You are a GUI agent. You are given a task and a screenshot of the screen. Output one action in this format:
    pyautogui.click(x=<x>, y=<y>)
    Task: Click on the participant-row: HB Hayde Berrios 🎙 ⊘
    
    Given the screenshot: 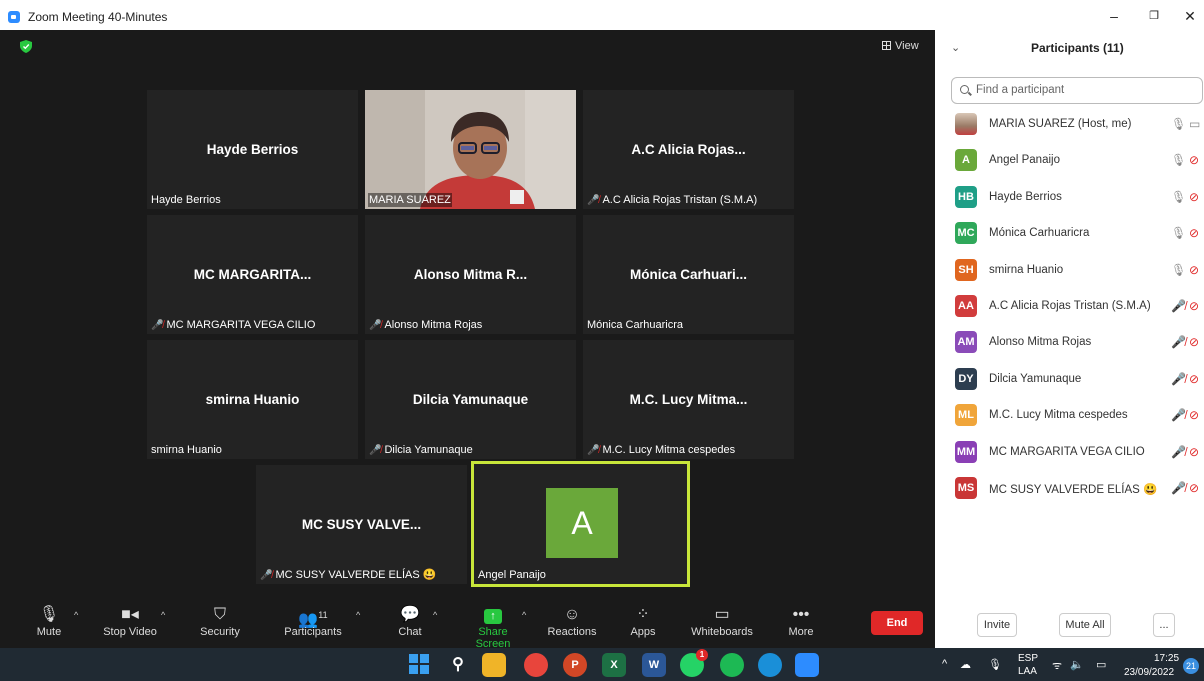 What is the action you would take?
    pyautogui.click(x=1069, y=199)
    